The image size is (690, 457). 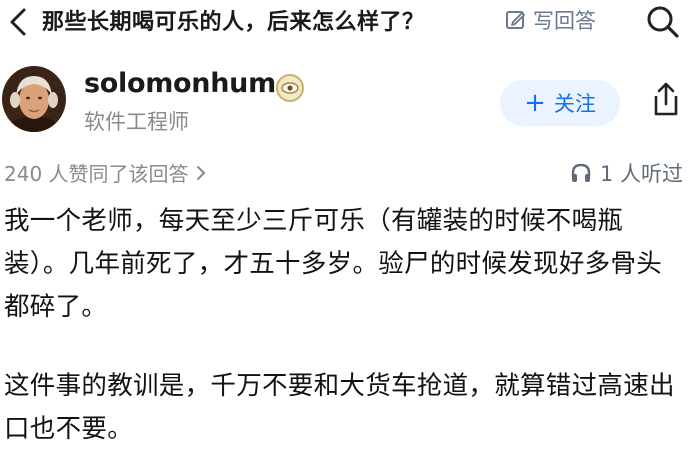 What do you see at coordinates (642, 174) in the screenshot?
I see `listen-text: 1 人听过` at bounding box center [642, 174].